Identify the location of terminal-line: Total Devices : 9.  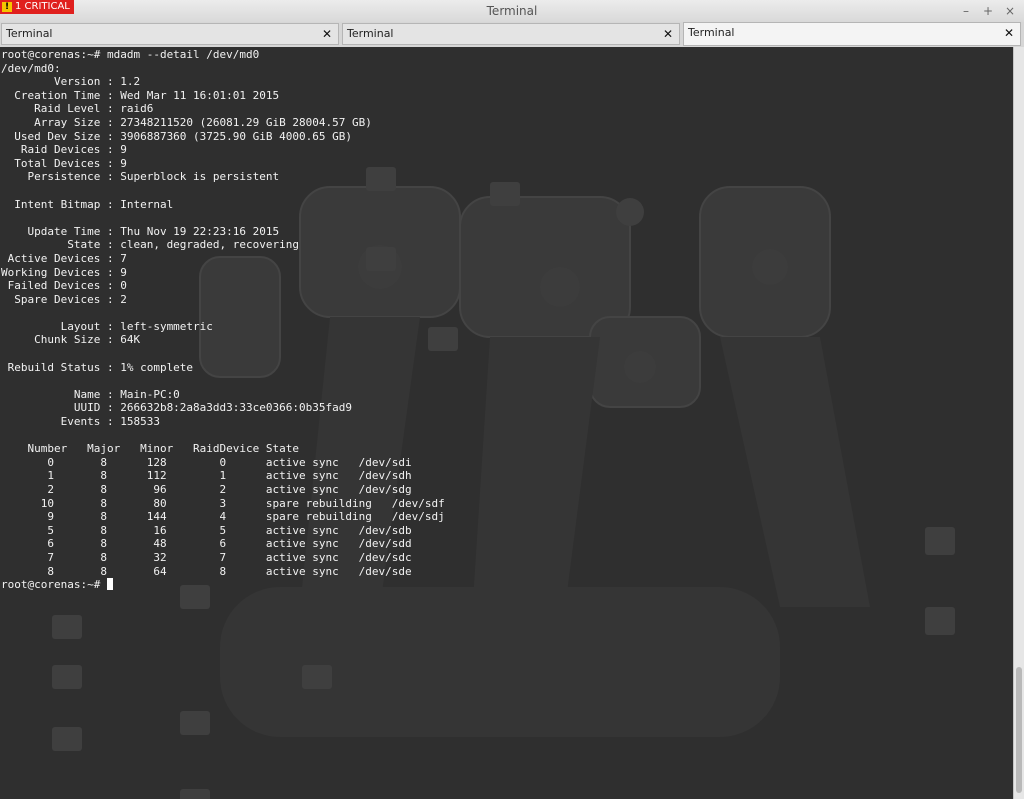
(70, 163).